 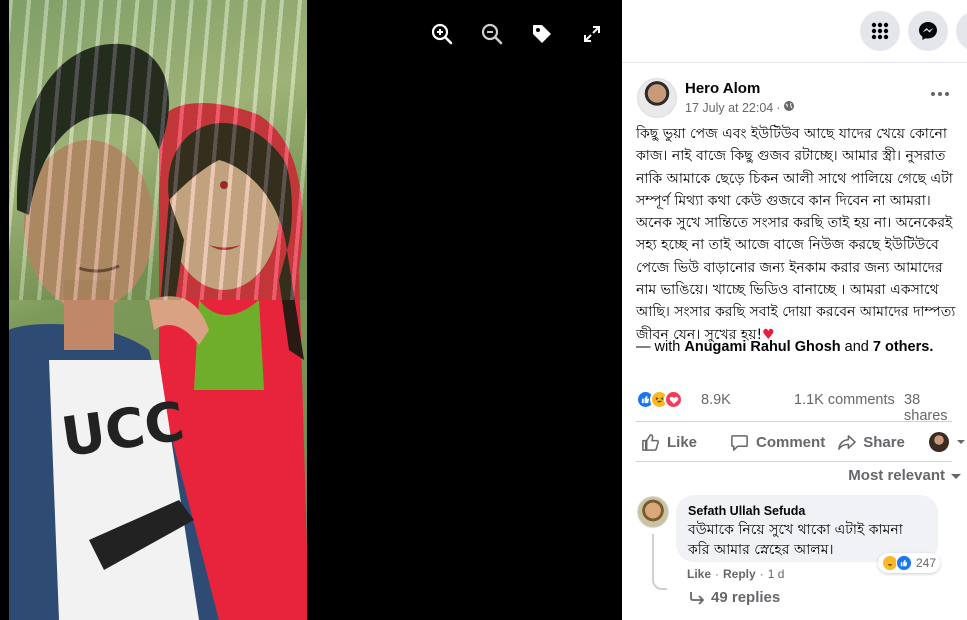 I want to click on actions-divider-bottom, so click(x=794, y=461).